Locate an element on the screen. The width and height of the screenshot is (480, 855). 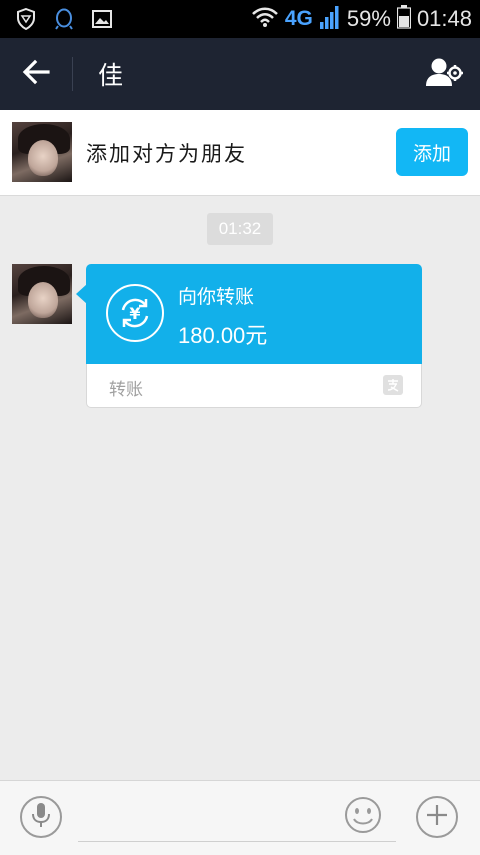
add-friend-button: 添加 is located at coordinates (432, 152).